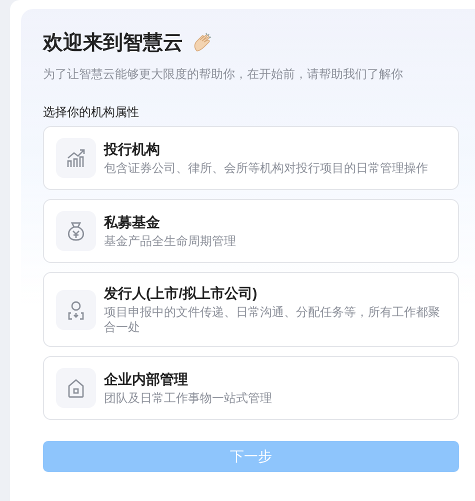  I want to click on money-bag-icon, so click(76, 231).